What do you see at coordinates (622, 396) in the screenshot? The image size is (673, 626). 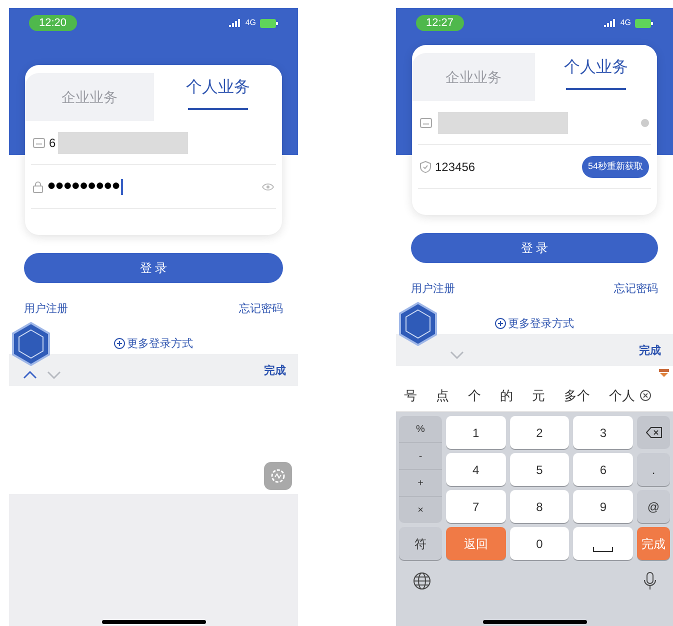 I see `candidate-word: 个人` at bounding box center [622, 396].